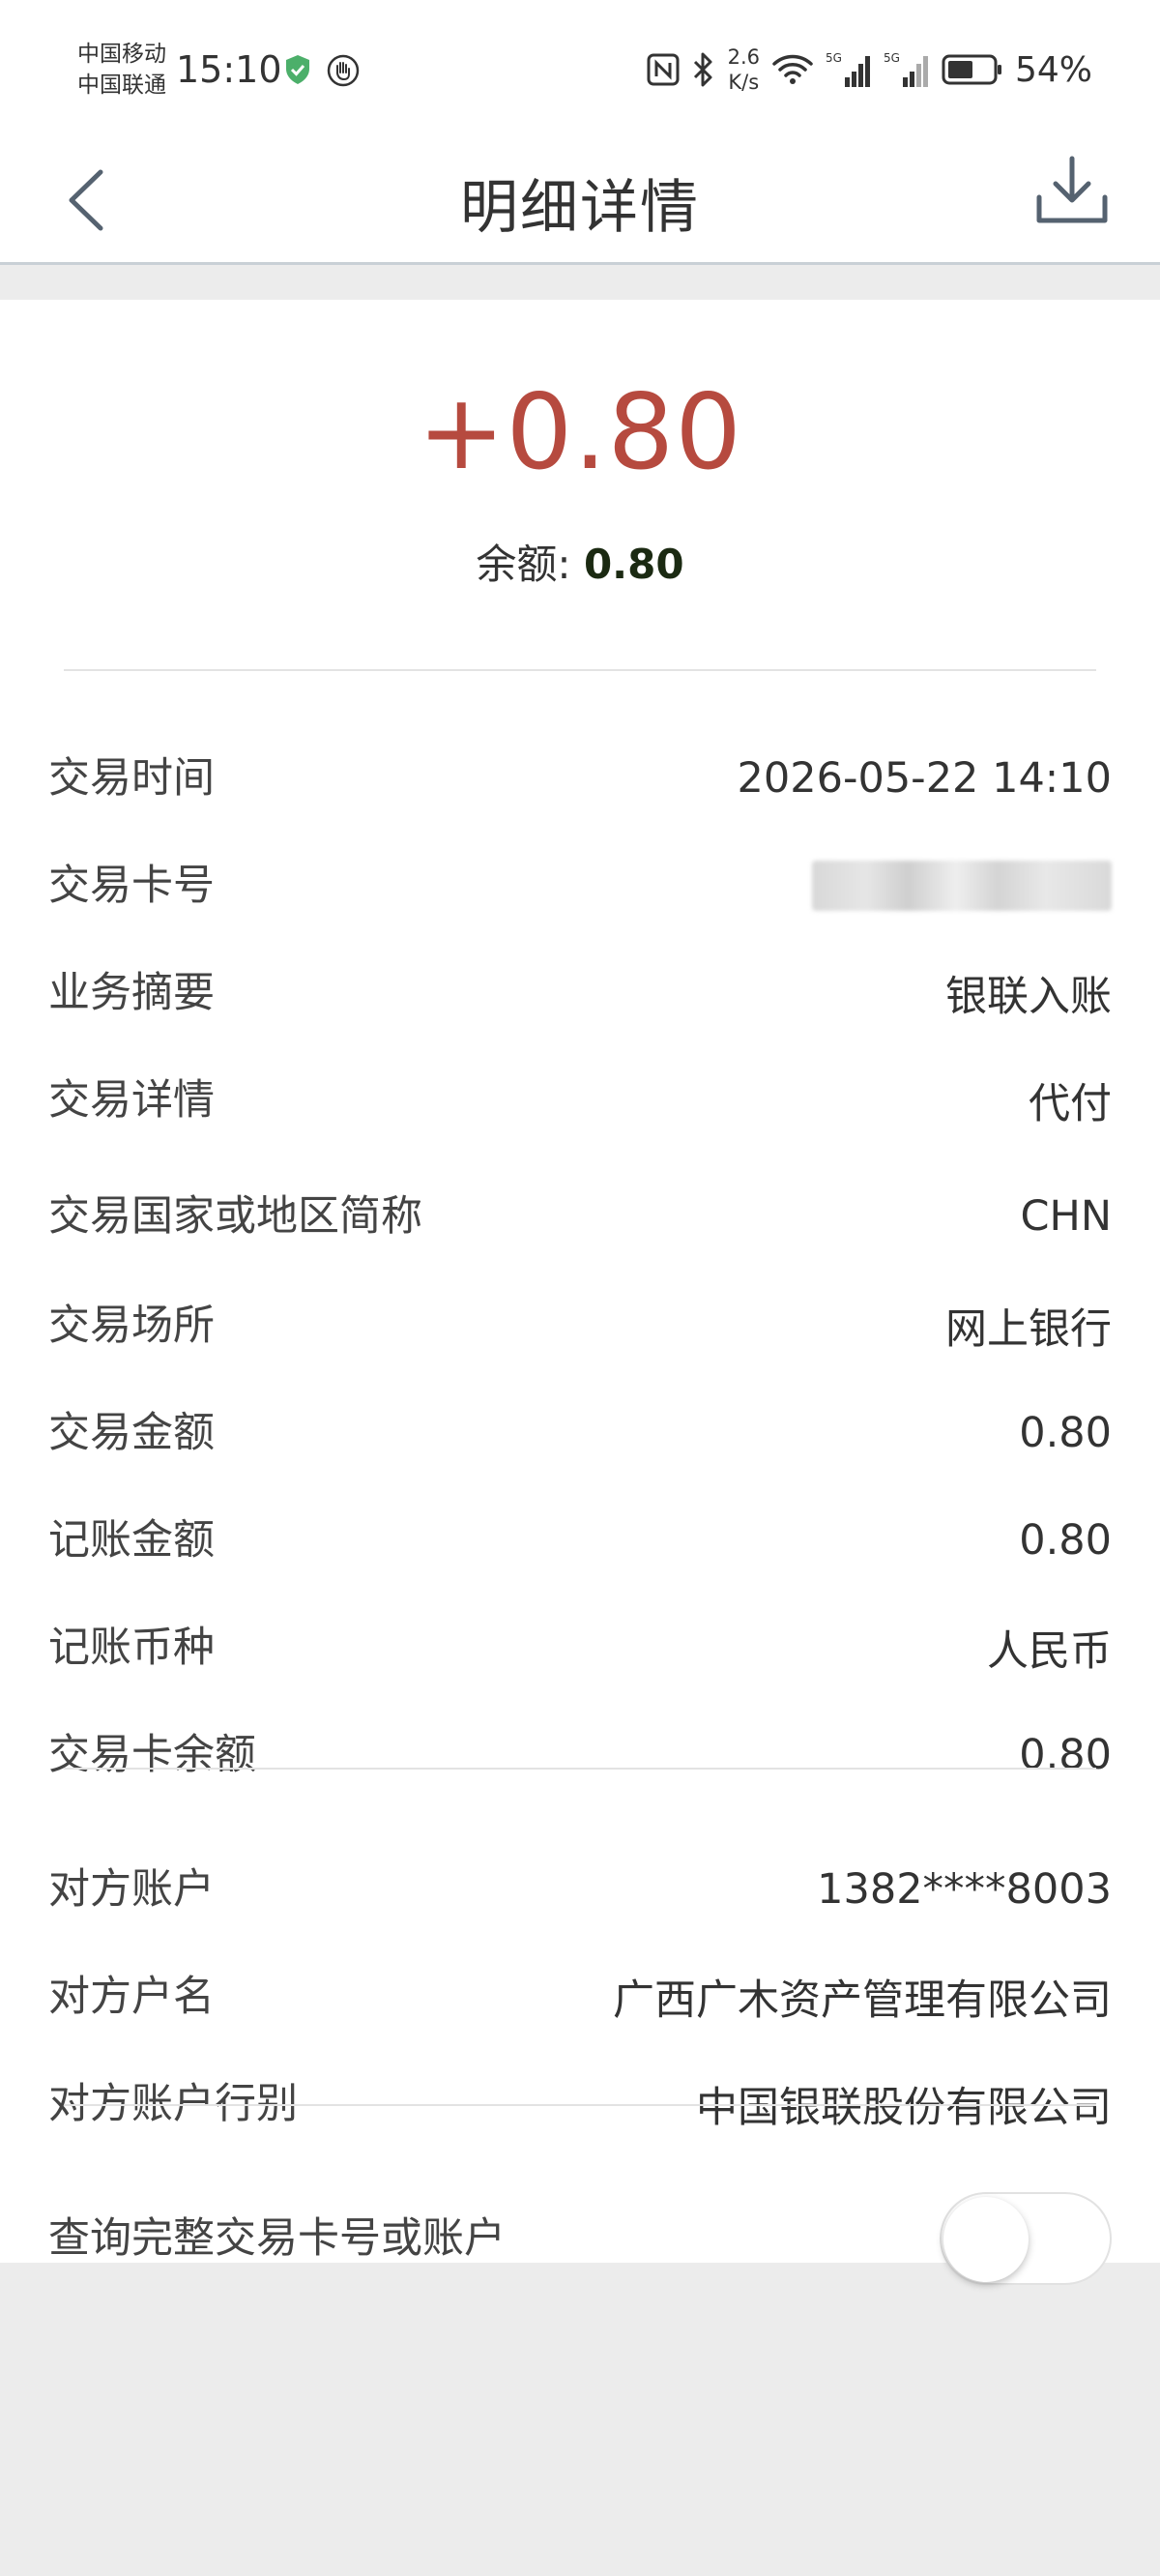  What do you see at coordinates (1028, 1329) in the screenshot?
I see `detail-value: 网上银行` at bounding box center [1028, 1329].